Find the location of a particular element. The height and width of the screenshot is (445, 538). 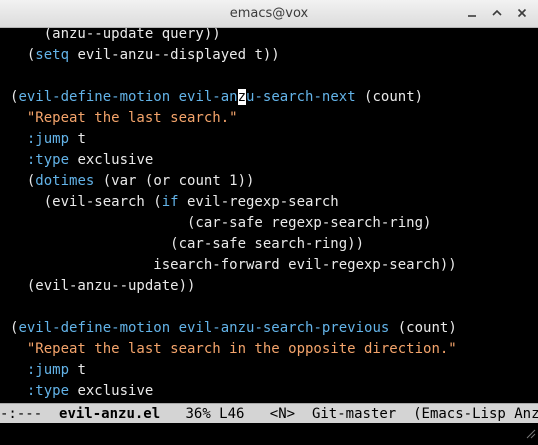

code-keyword: setq is located at coordinates (52, 55).